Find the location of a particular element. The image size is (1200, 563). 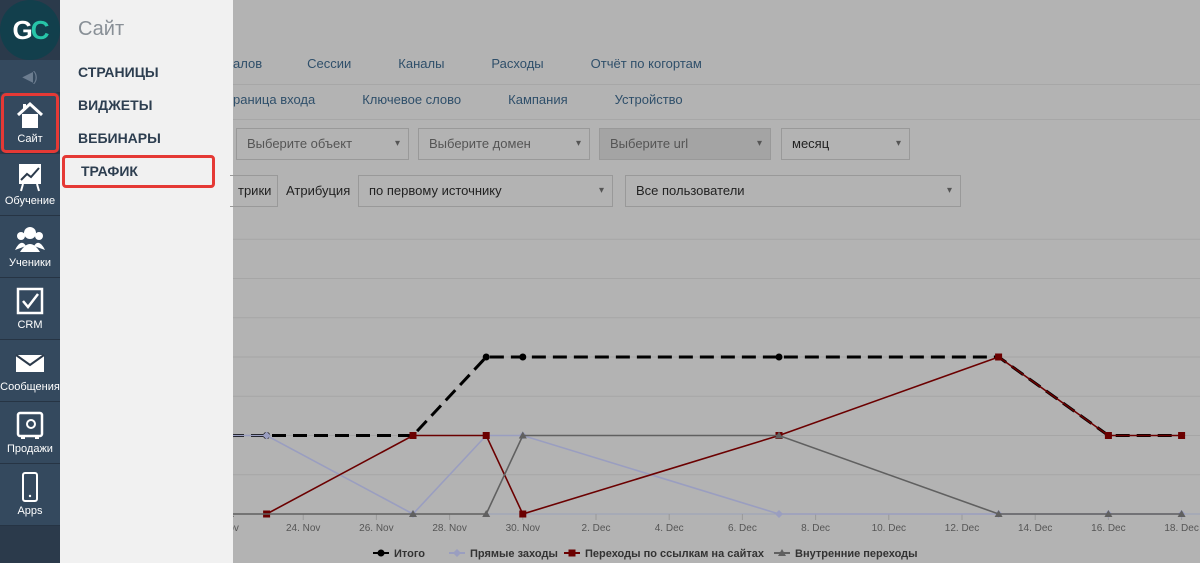

metrics-button: трики is located at coordinates (254, 191).